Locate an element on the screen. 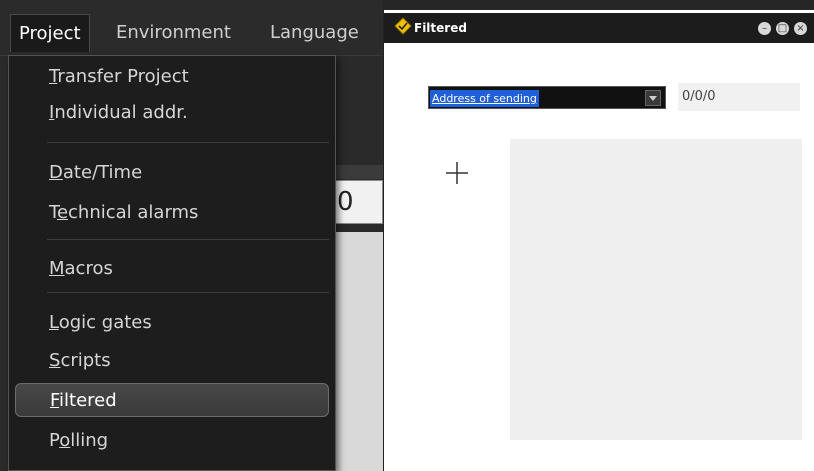 Image resolution: width=814 pixels, height=471 pixels. maximize-icon: □ is located at coordinates (782, 28).